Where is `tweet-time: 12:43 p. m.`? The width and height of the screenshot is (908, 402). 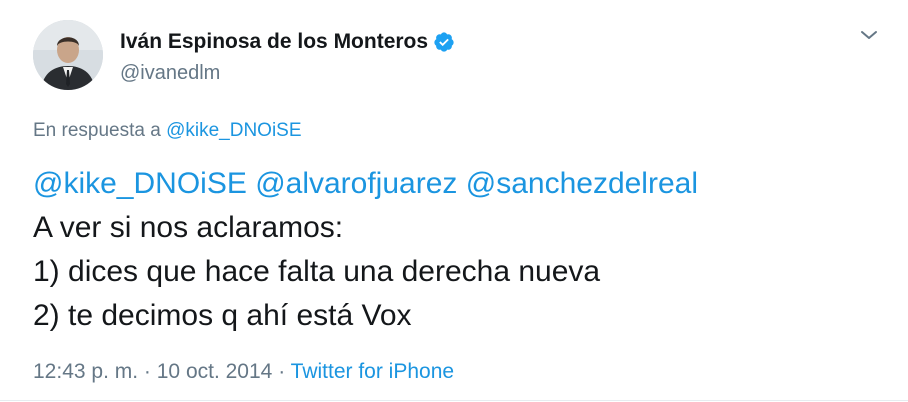 tweet-time: 12:43 p. m. is located at coordinates (85, 371).